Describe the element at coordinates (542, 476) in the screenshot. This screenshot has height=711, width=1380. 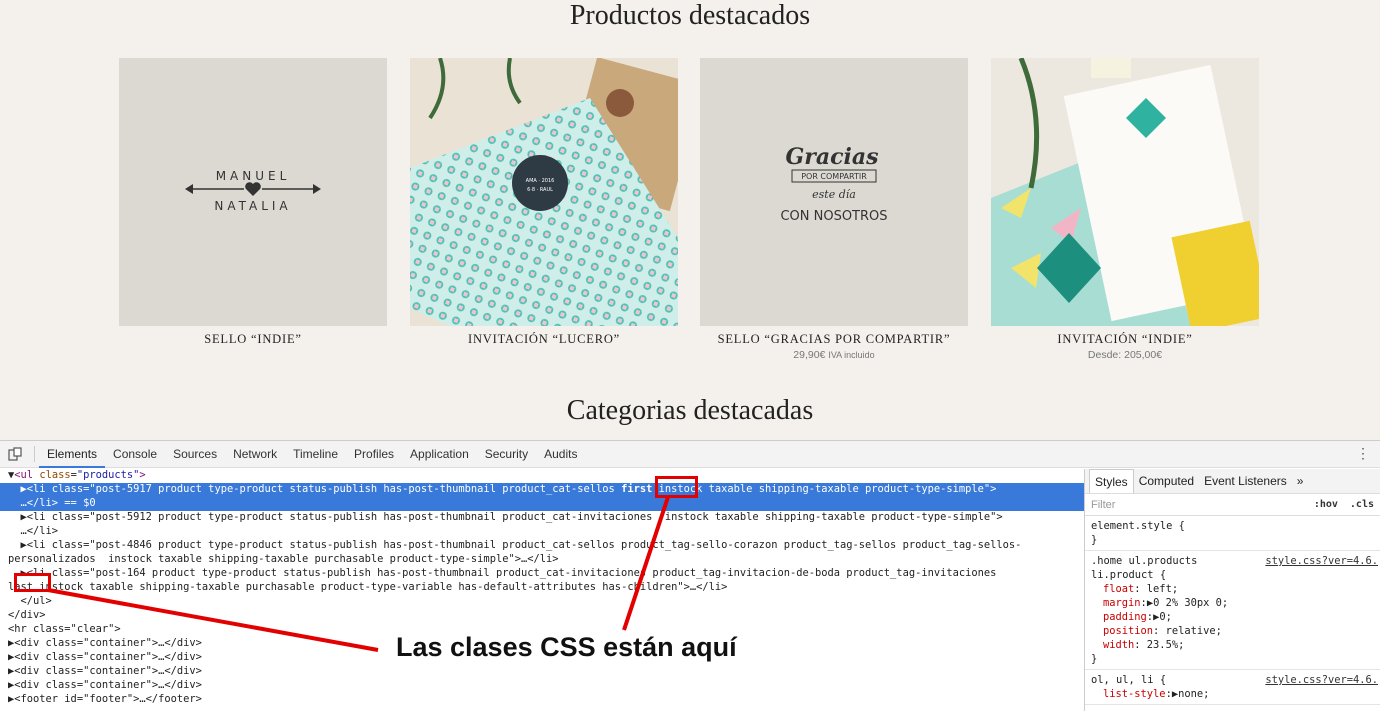
I see `dom-node: ▼<ul class="products">` at that location.